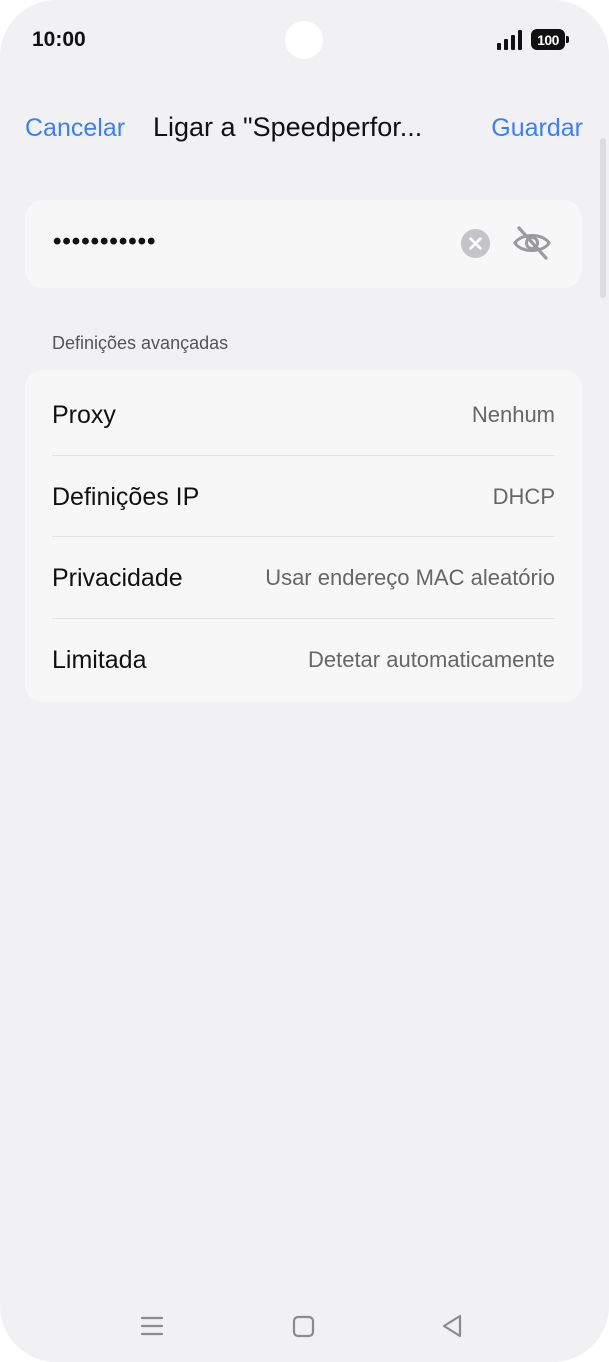 This screenshot has height=1362, width=609. I want to click on setting-value: Usar endereço MAC aleatório, so click(410, 577).